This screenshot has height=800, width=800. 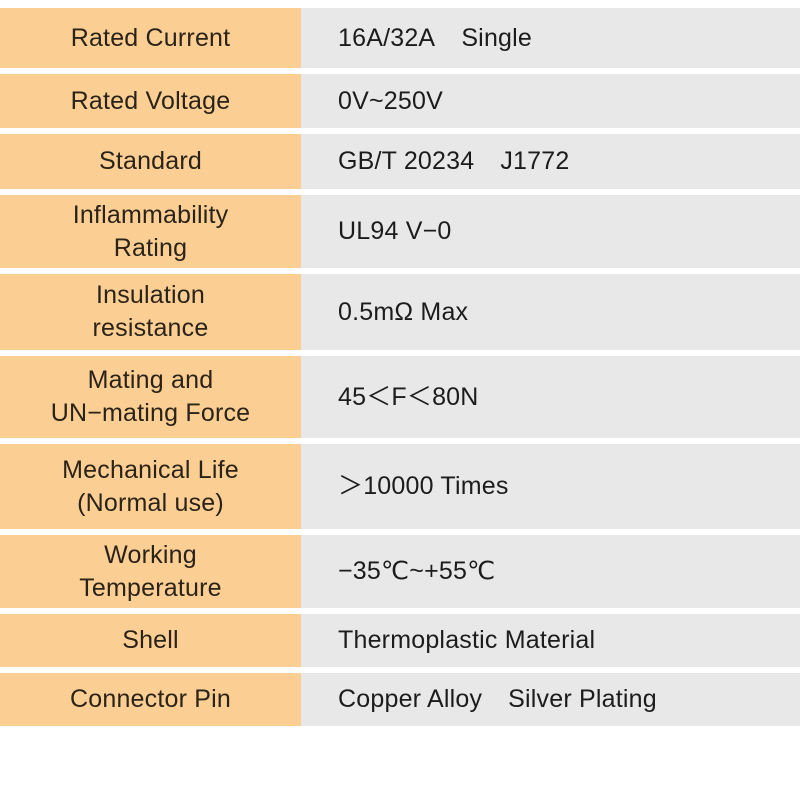 What do you see at coordinates (550, 312) in the screenshot?
I see `spec-value-cell: 0.5mΩ Max` at bounding box center [550, 312].